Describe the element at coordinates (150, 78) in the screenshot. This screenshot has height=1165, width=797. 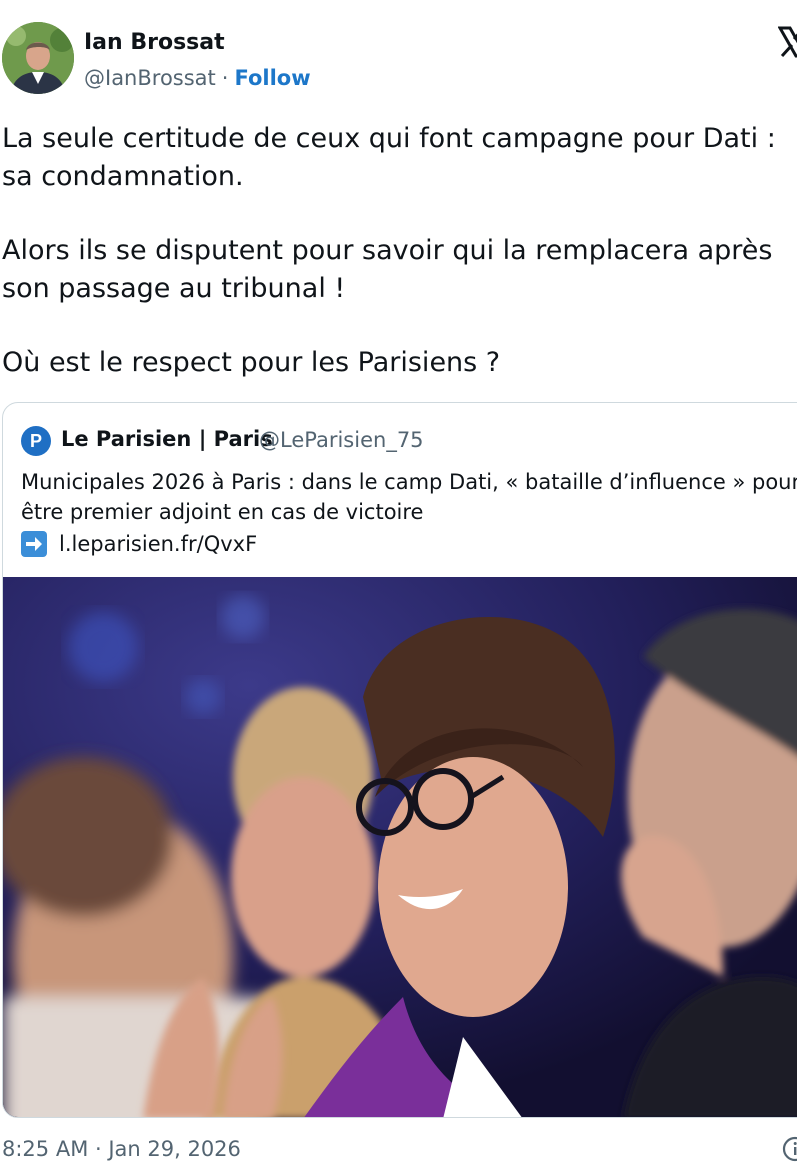
I see `author-handle: @IanBrossat` at that location.